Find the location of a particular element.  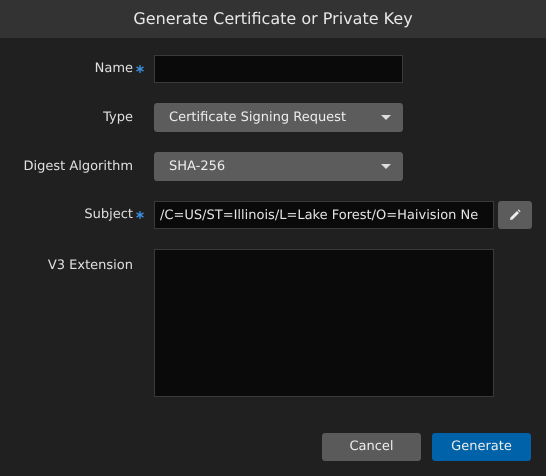

cancel-button: Cancel is located at coordinates (371, 447).